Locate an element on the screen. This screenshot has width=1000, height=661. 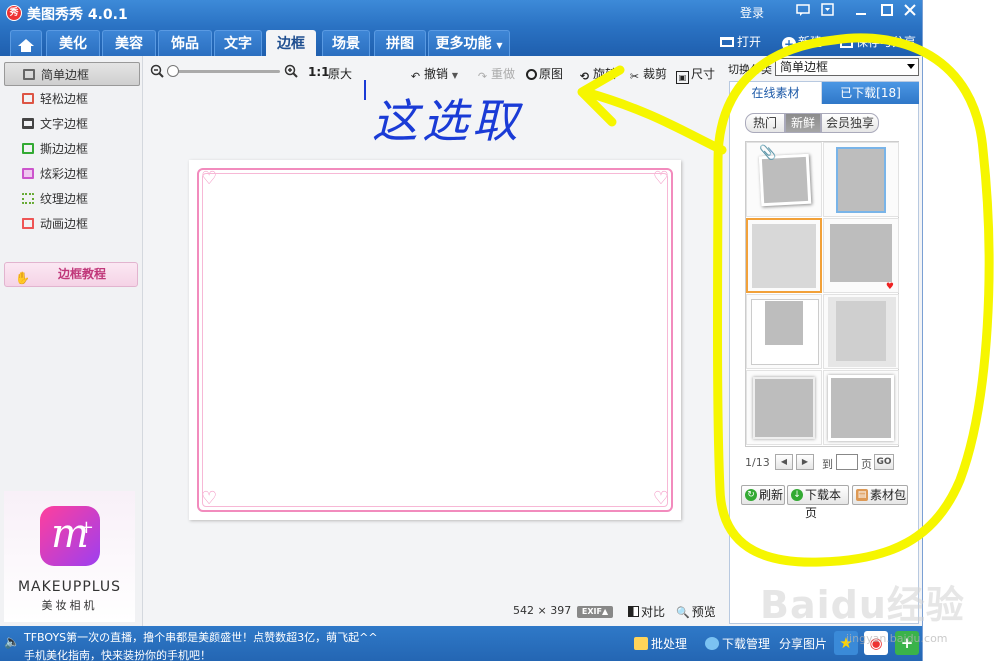
sidebar-item-label: 撕边边框 is located at coordinates (64, 149).